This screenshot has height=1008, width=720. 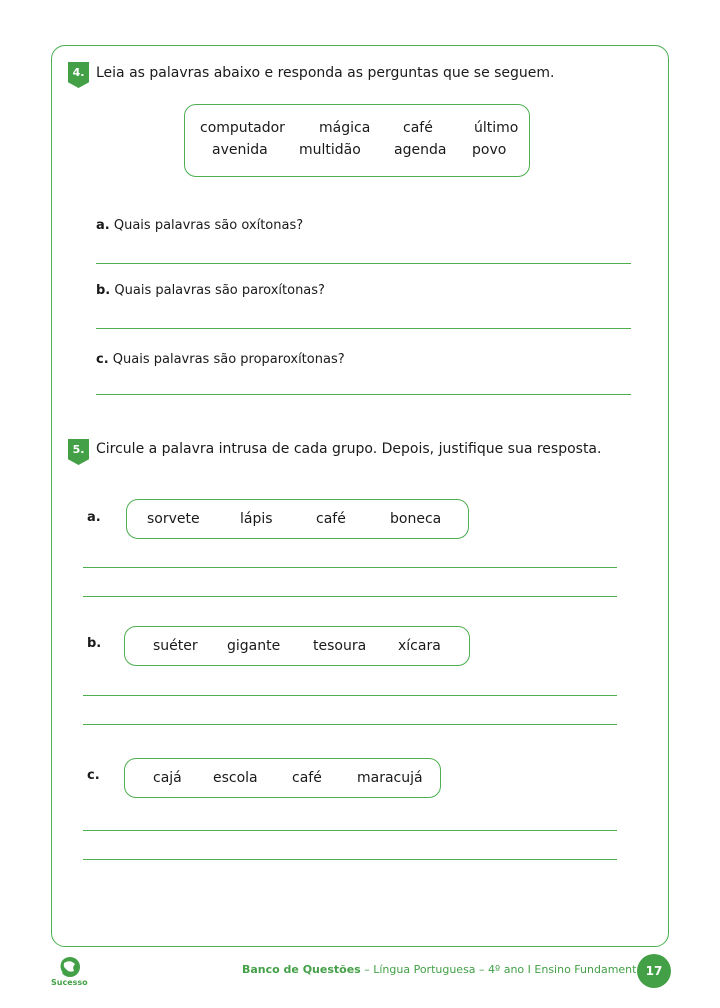 I want to click on q4-item-a: a. Quais palavras são oxítonas?, so click(x=199, y=225).